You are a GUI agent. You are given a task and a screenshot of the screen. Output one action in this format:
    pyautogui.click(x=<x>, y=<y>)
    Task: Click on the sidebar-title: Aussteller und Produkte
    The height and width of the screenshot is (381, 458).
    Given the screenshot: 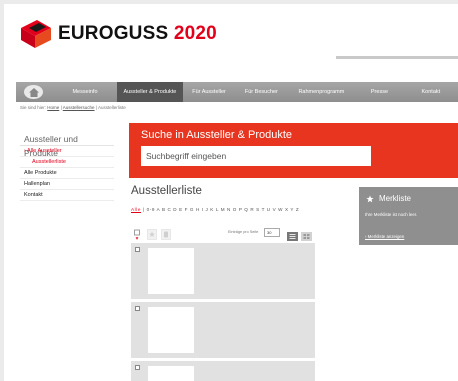 What is the action you would take?
    pyautogui.click(x=67, y=145)
    